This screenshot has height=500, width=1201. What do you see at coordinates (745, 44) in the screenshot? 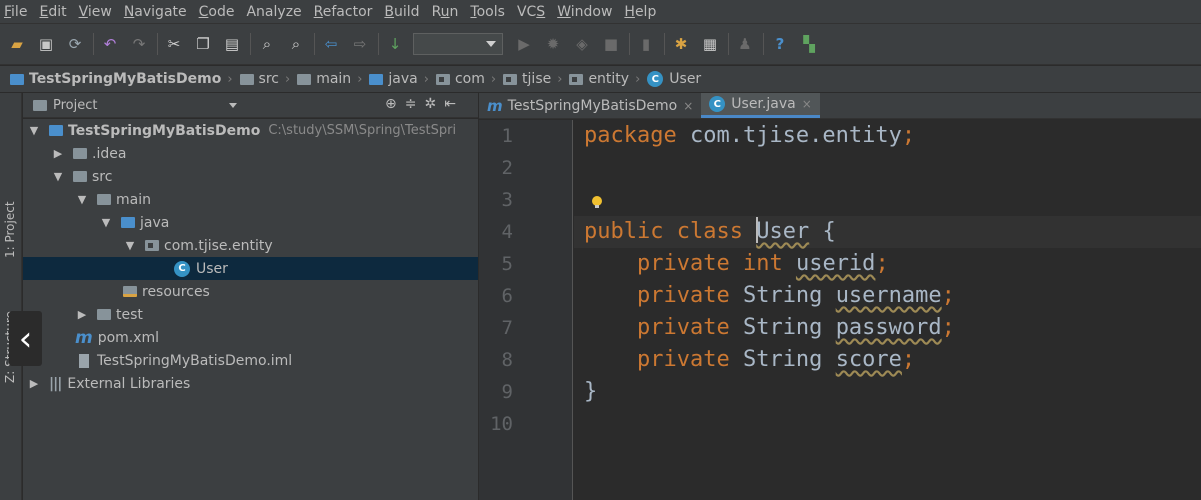
I see `sdk-icon: ♟` at bounding box center [745, 44].